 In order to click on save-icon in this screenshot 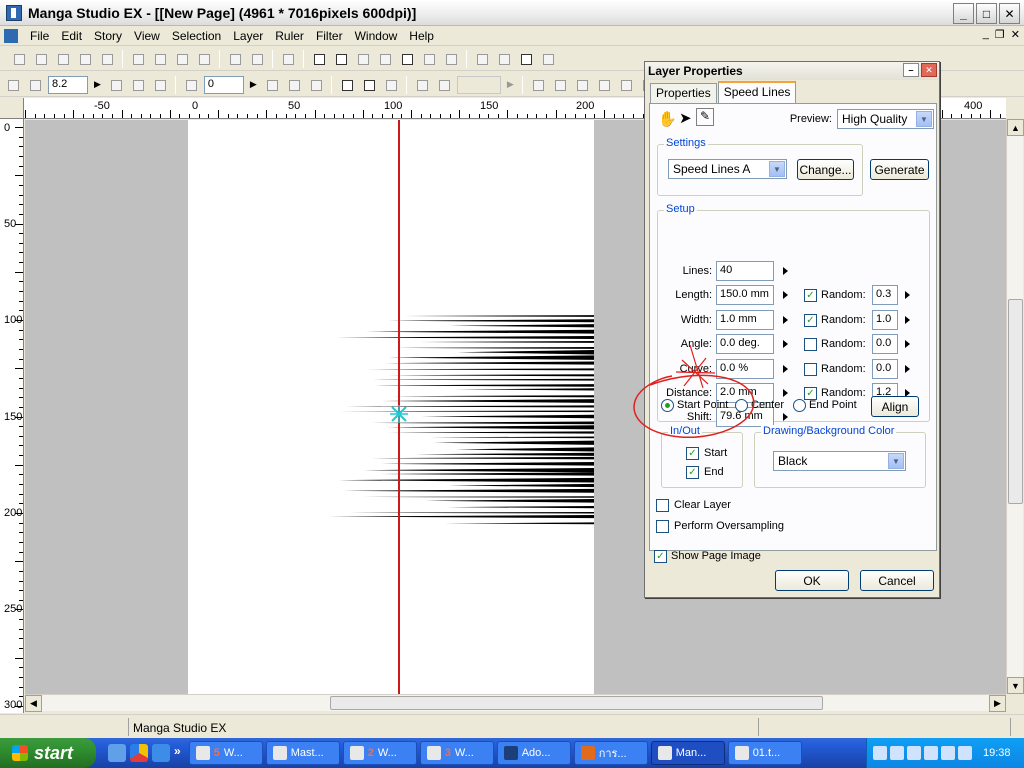, I will do `click(85, 59)`.